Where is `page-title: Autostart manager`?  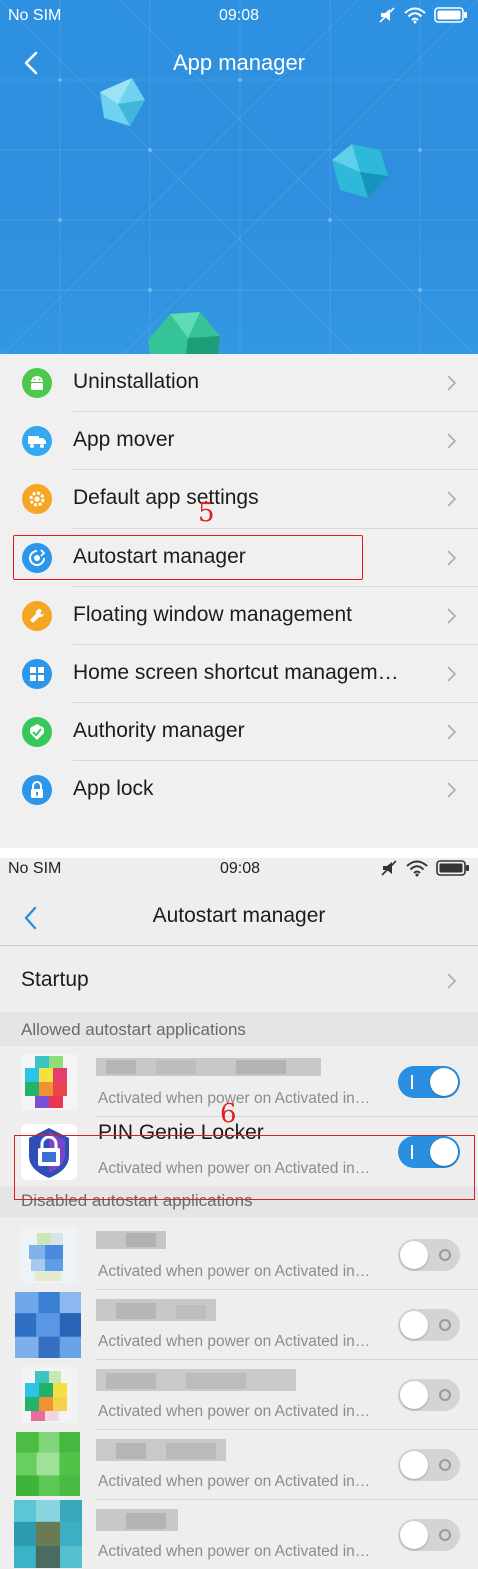
page-title: Autostart manager is located at coordinates (239, 915).